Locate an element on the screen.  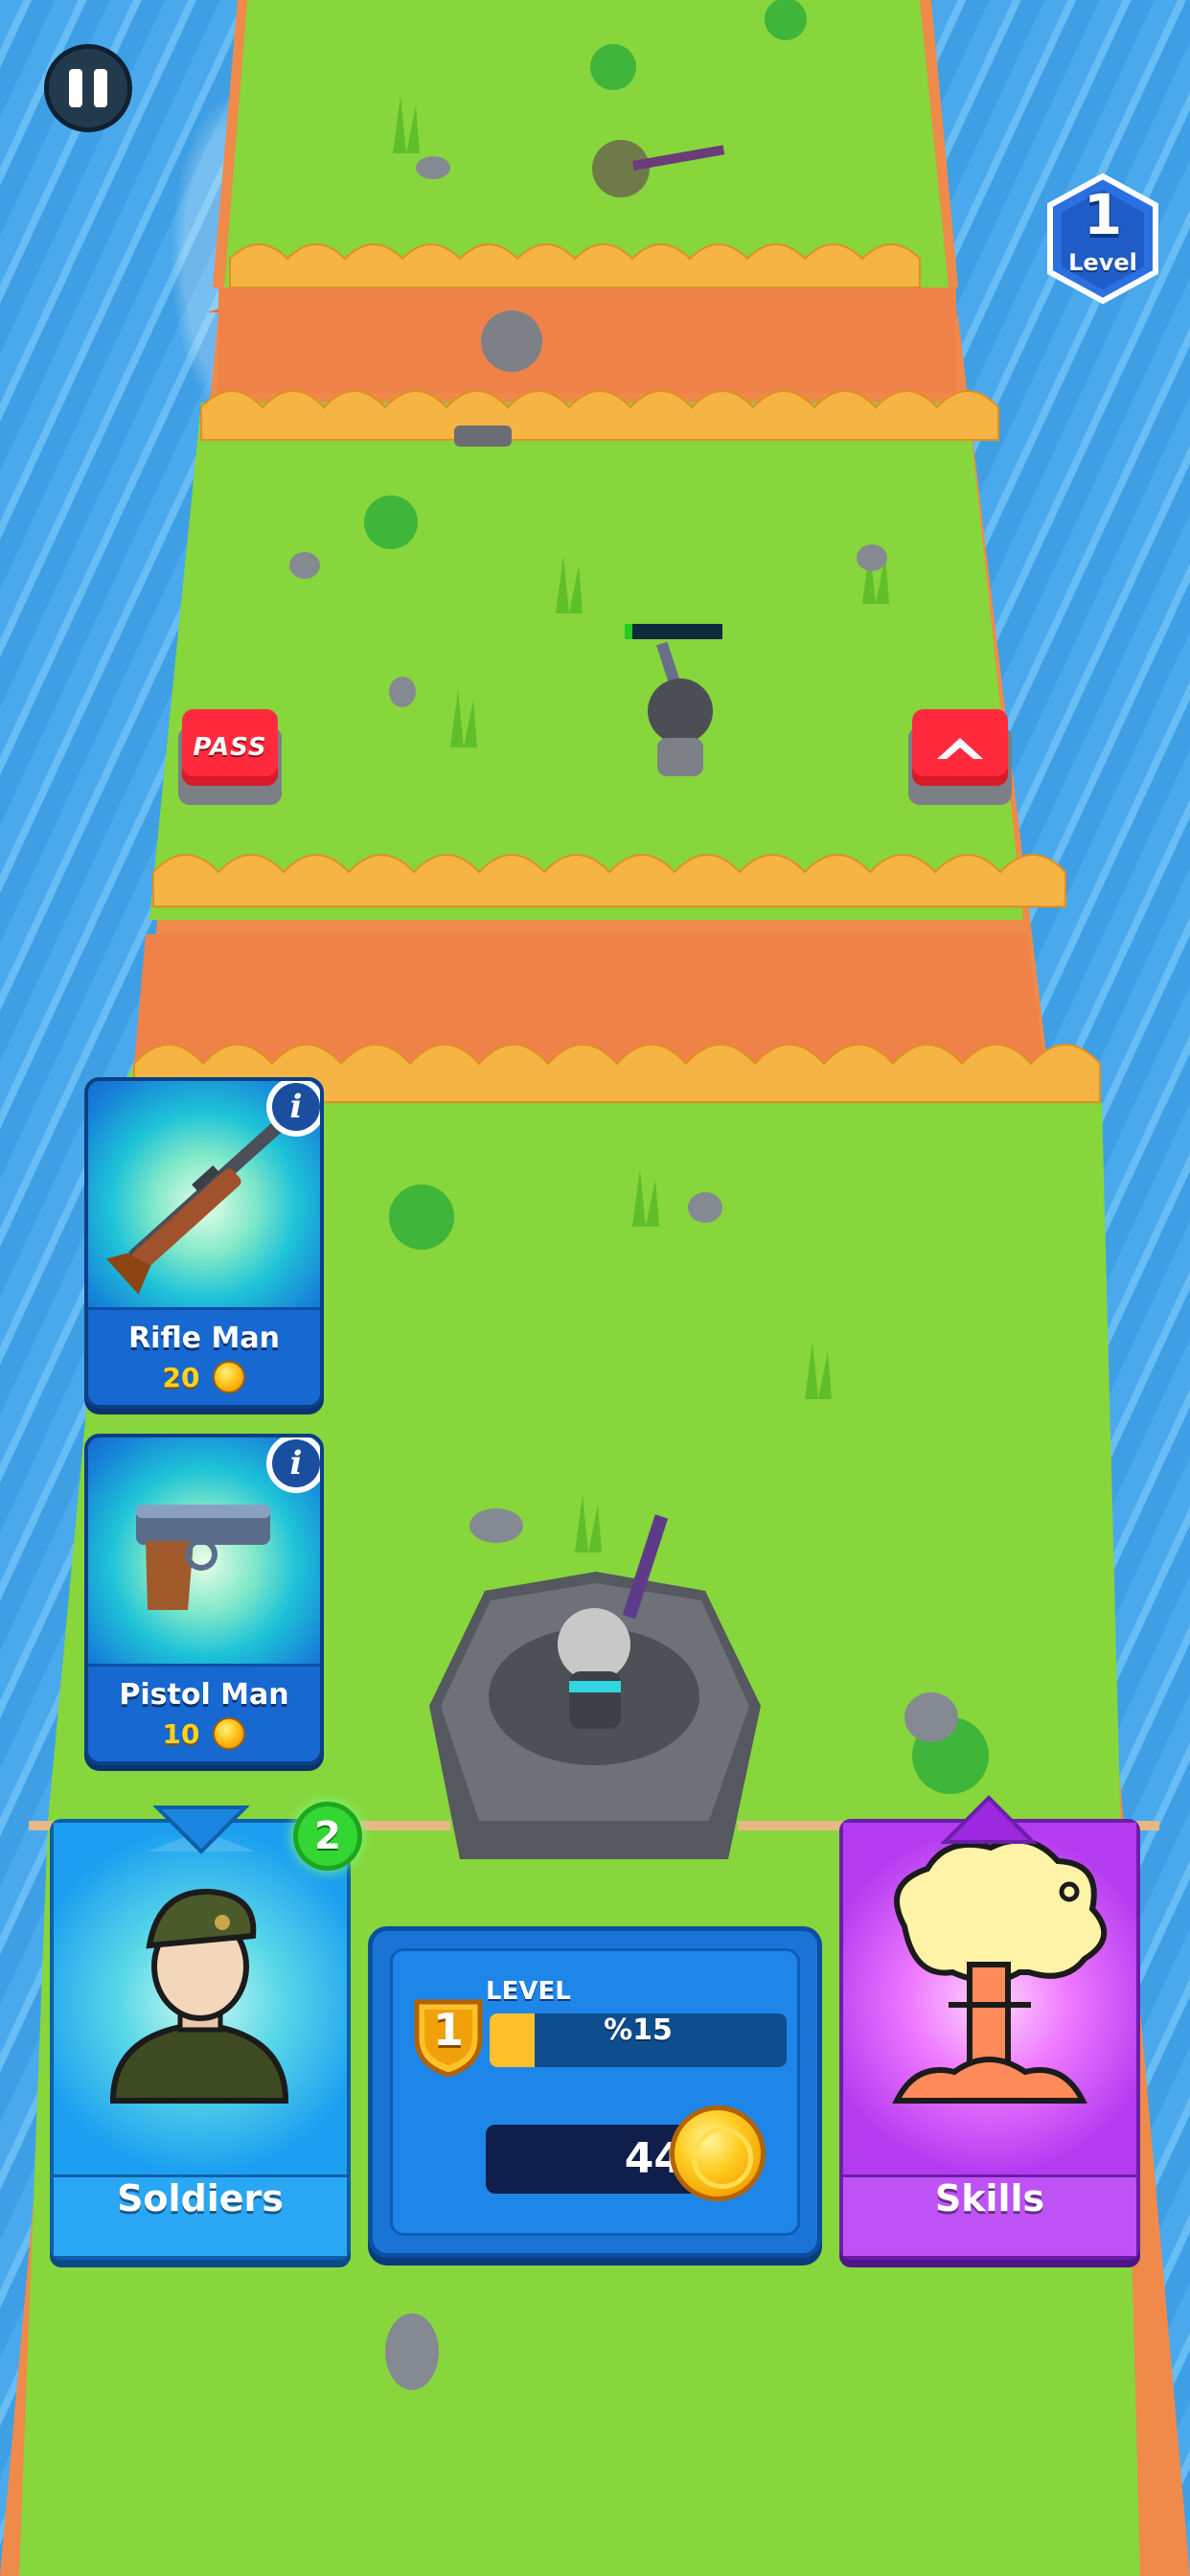
level-number: 1 is located at coordinates (1103, 214).